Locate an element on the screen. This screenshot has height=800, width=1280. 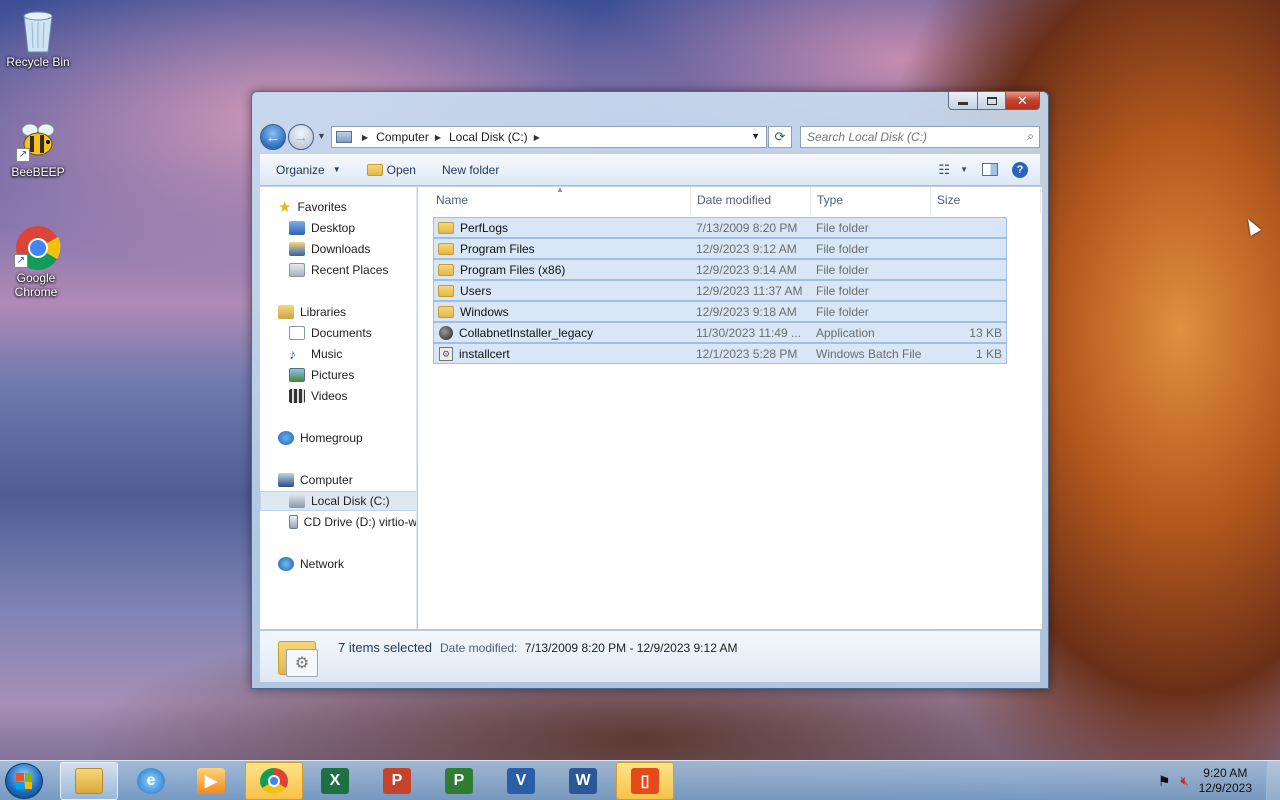
file-size: 1 KB is located at coordinates (988, 353).